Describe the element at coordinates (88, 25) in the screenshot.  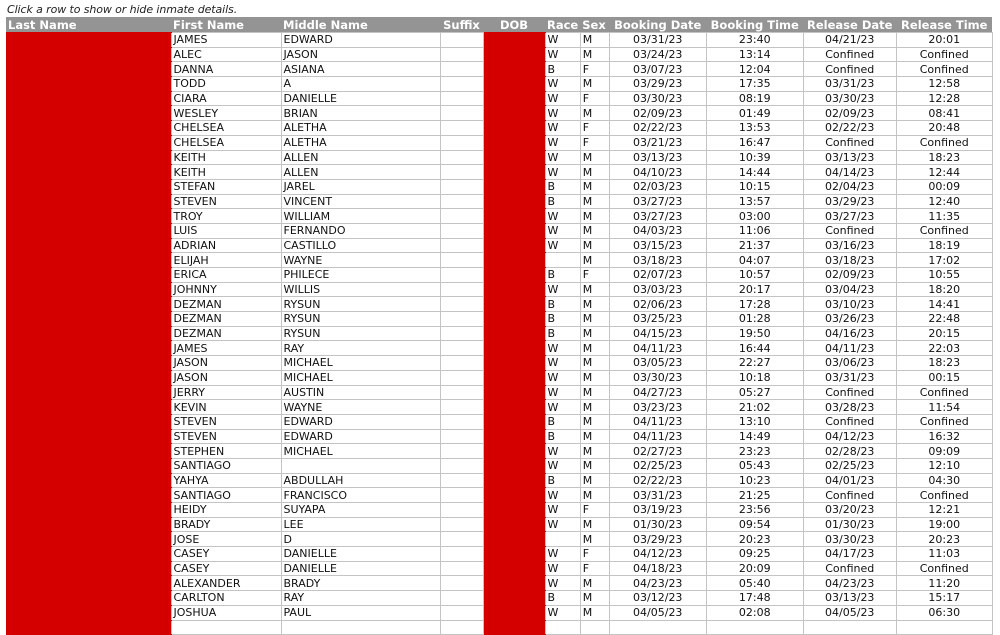
I see `header-last-name: Last Name` at that location.